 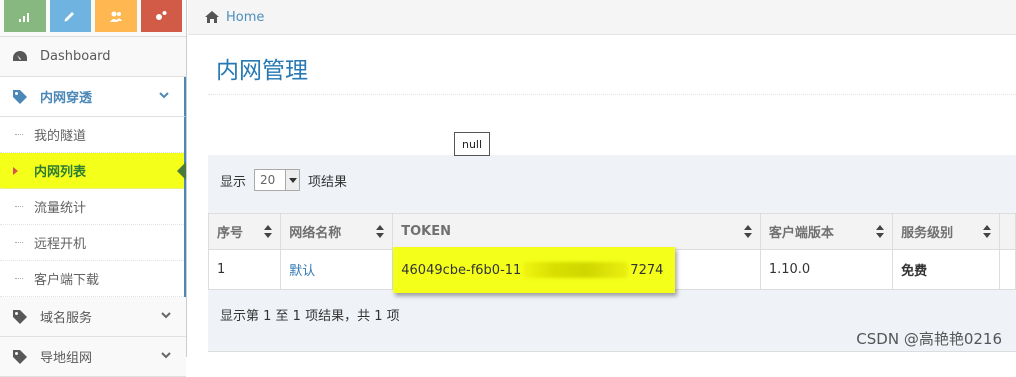 What do you see at coordinates (60, 244) in the screenshot?
I see `sidebar-item-label: 远程开机` at bounding box center [60, 244].